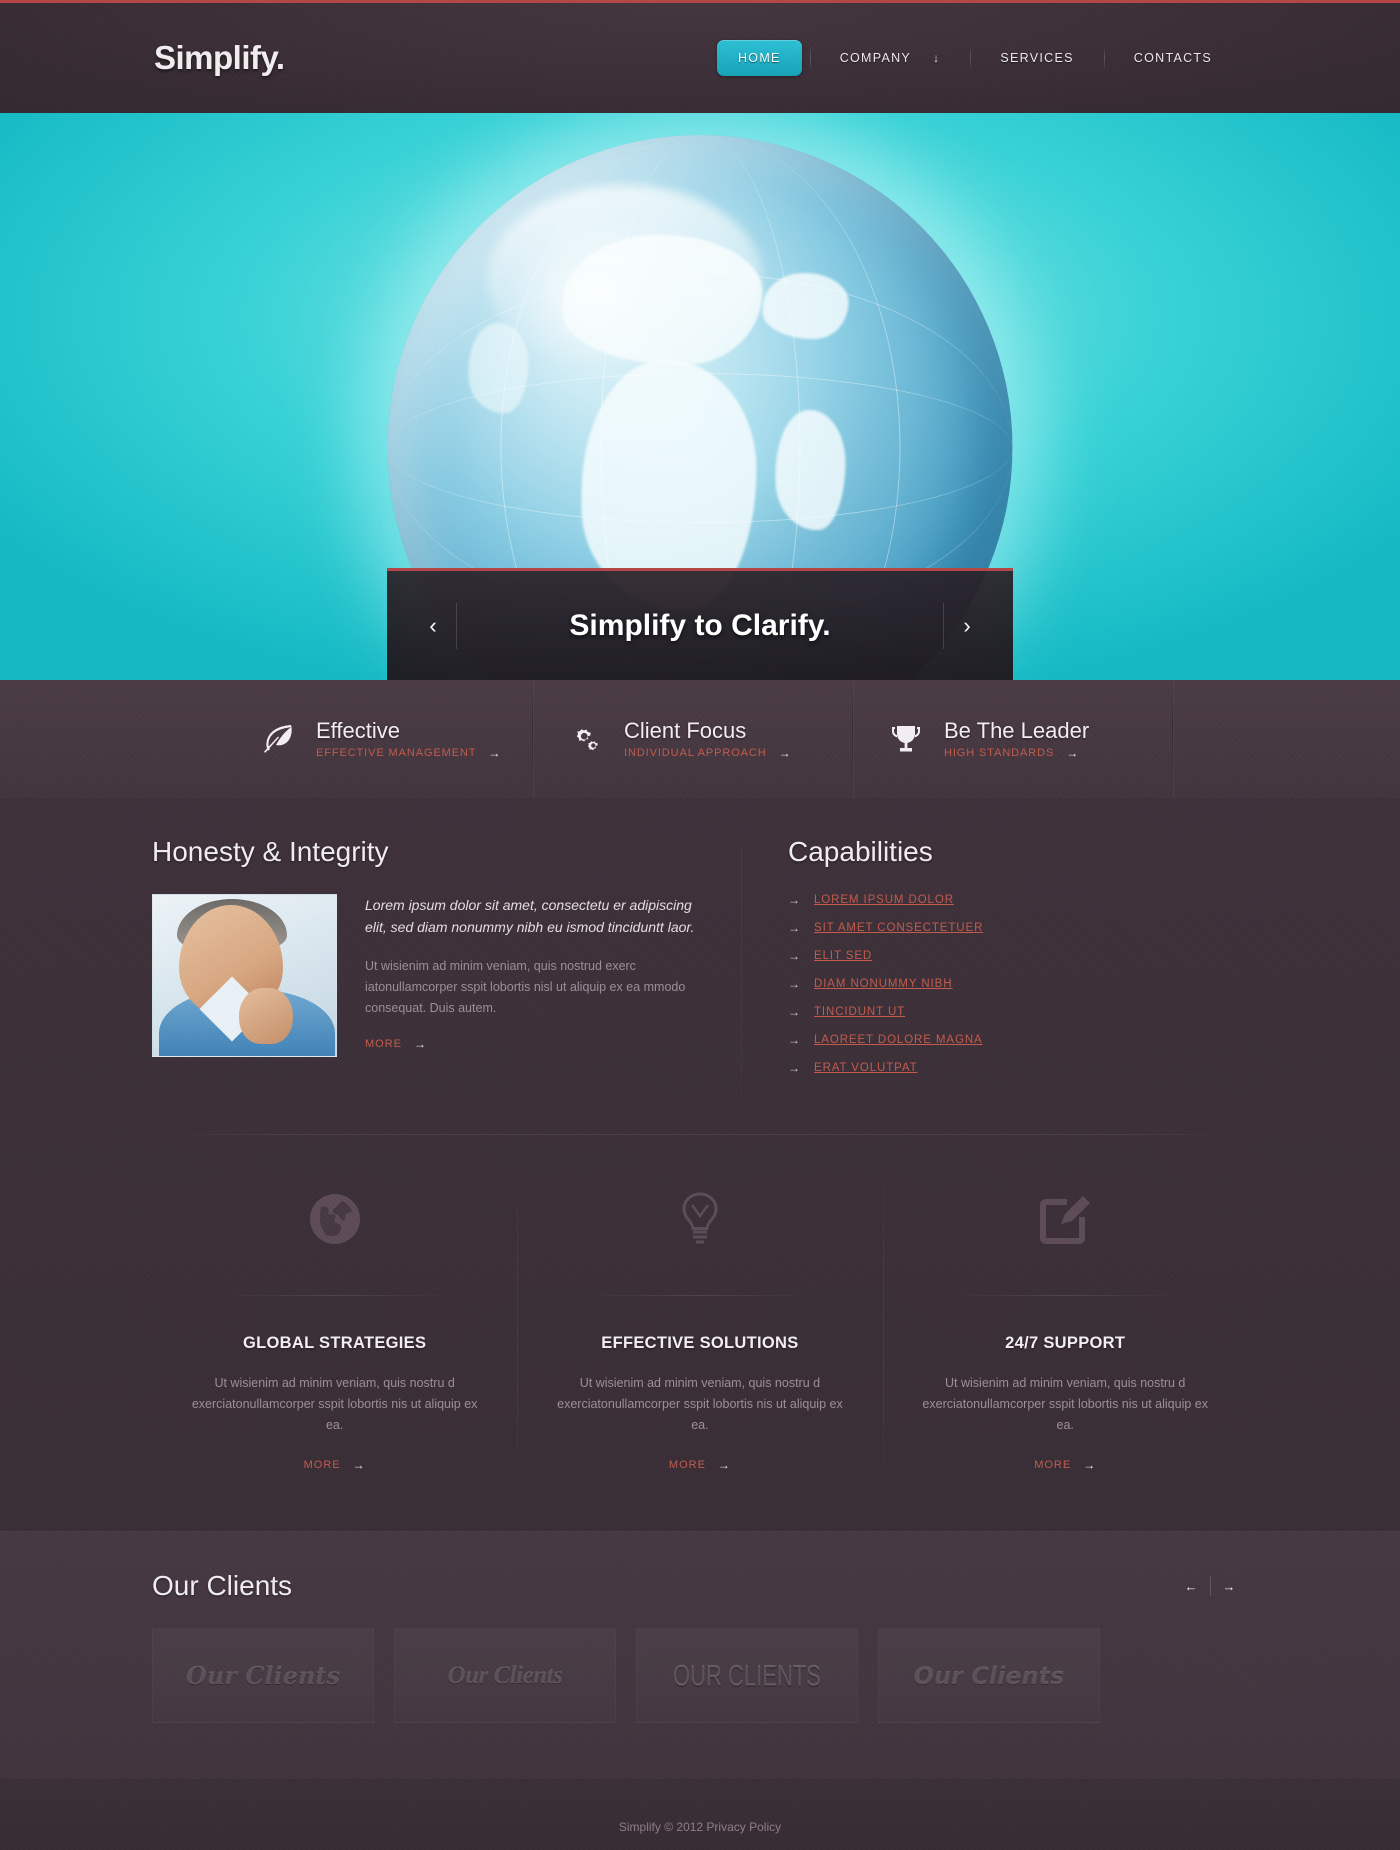 The image size is (1400, 1850). Describe the element at coordinates (222, 1585) in the screenshot. I see `clients-title: Our Clients` at that location.